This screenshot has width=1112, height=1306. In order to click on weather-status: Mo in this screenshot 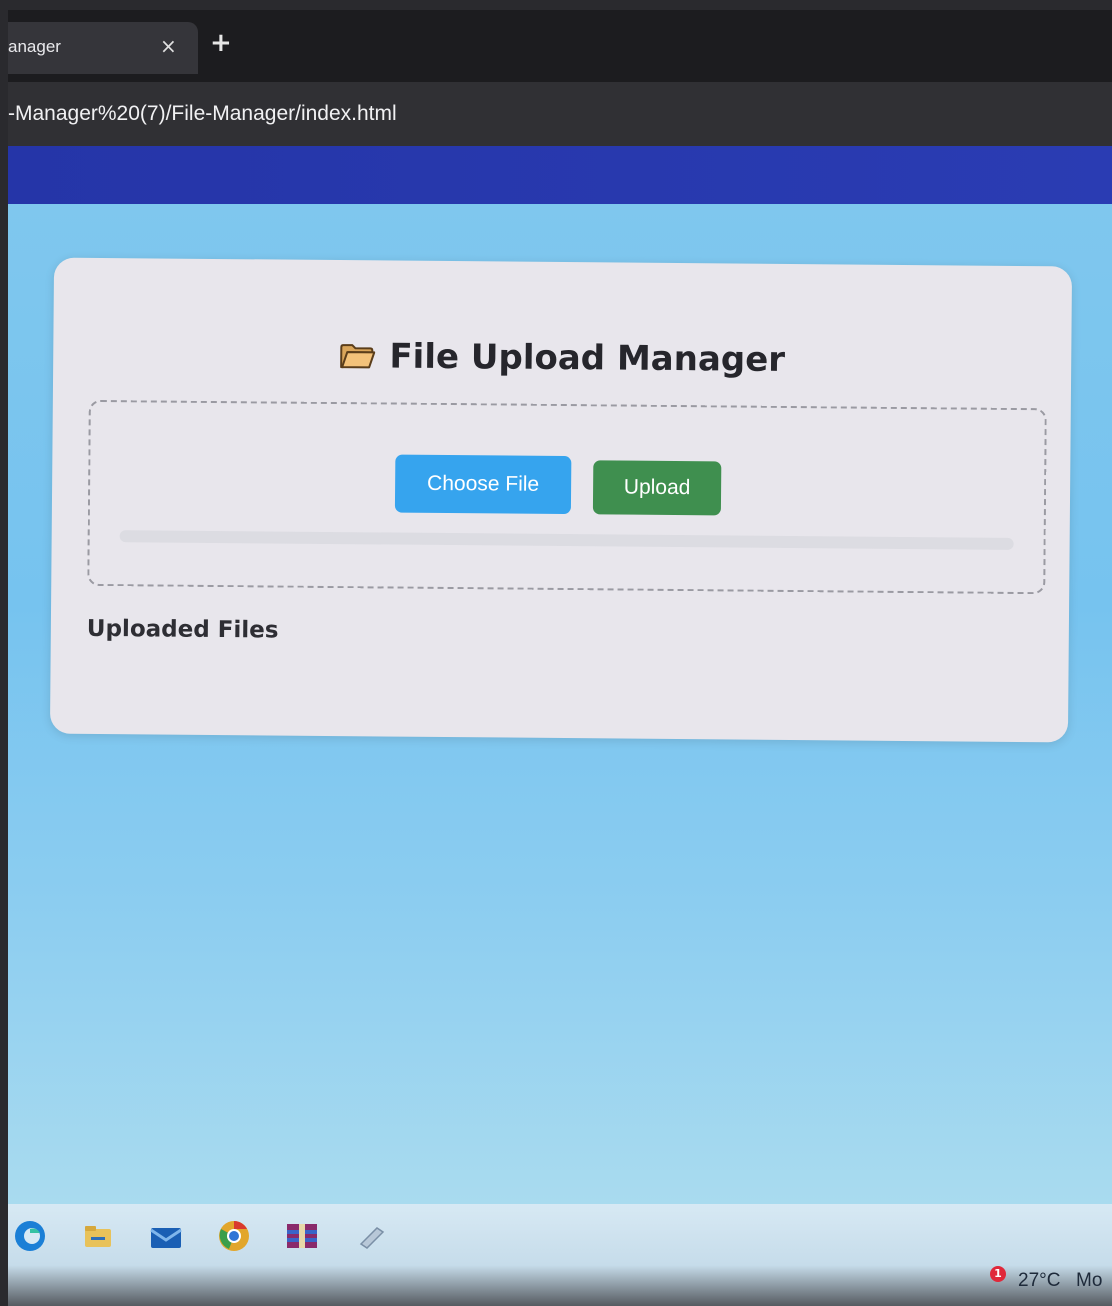, I will do `click(1089, 1281)`.